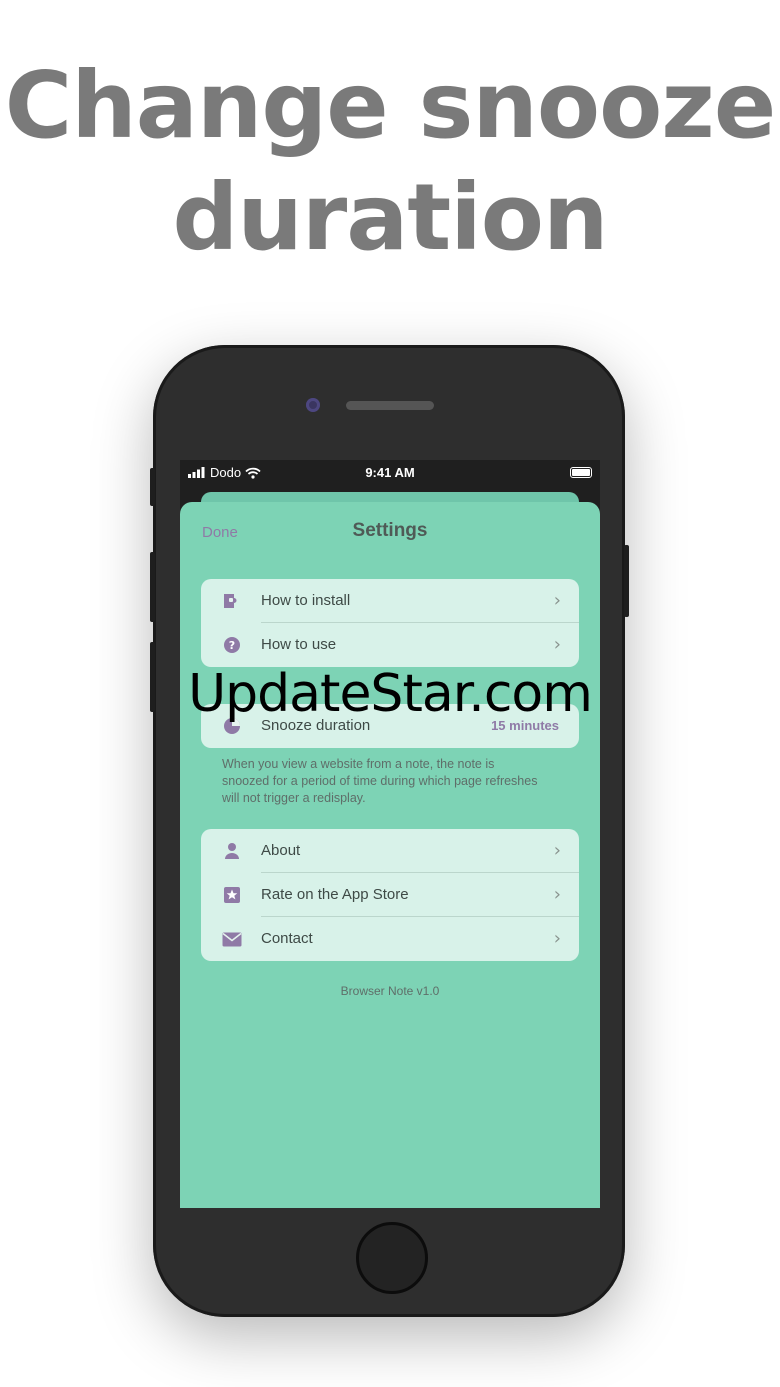 The width and height of the screenshot is (780, 1387). What do you see at coordinates (152, 587) in the screenshot?
I see `volume-up-button` at bounding box center [152, 587].